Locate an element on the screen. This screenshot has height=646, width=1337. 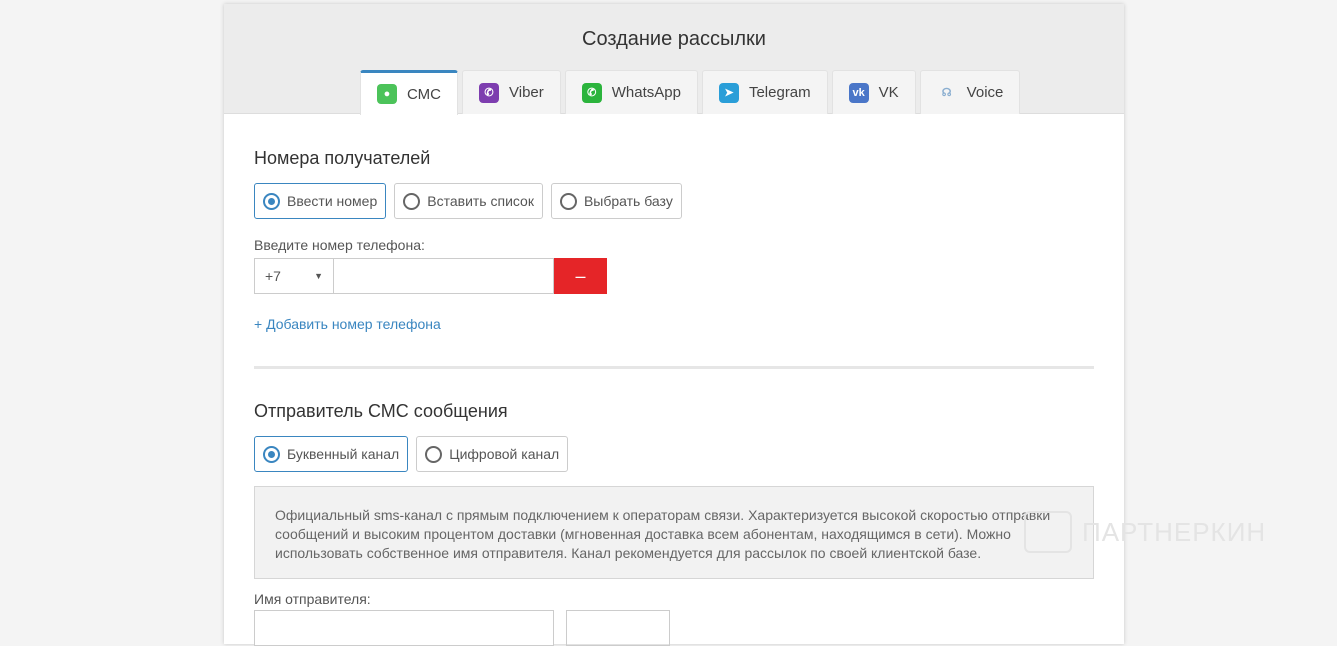
caret-down-icon: ▼ is located at coordinates (318, 276).